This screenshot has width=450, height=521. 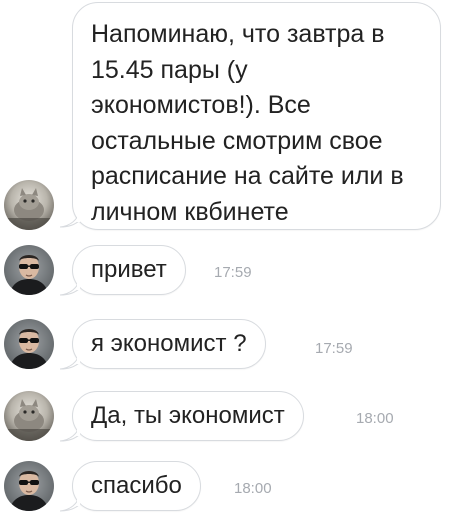 I want to click on message-row: я экономист ? 17:59, so click(x=225, y=344).